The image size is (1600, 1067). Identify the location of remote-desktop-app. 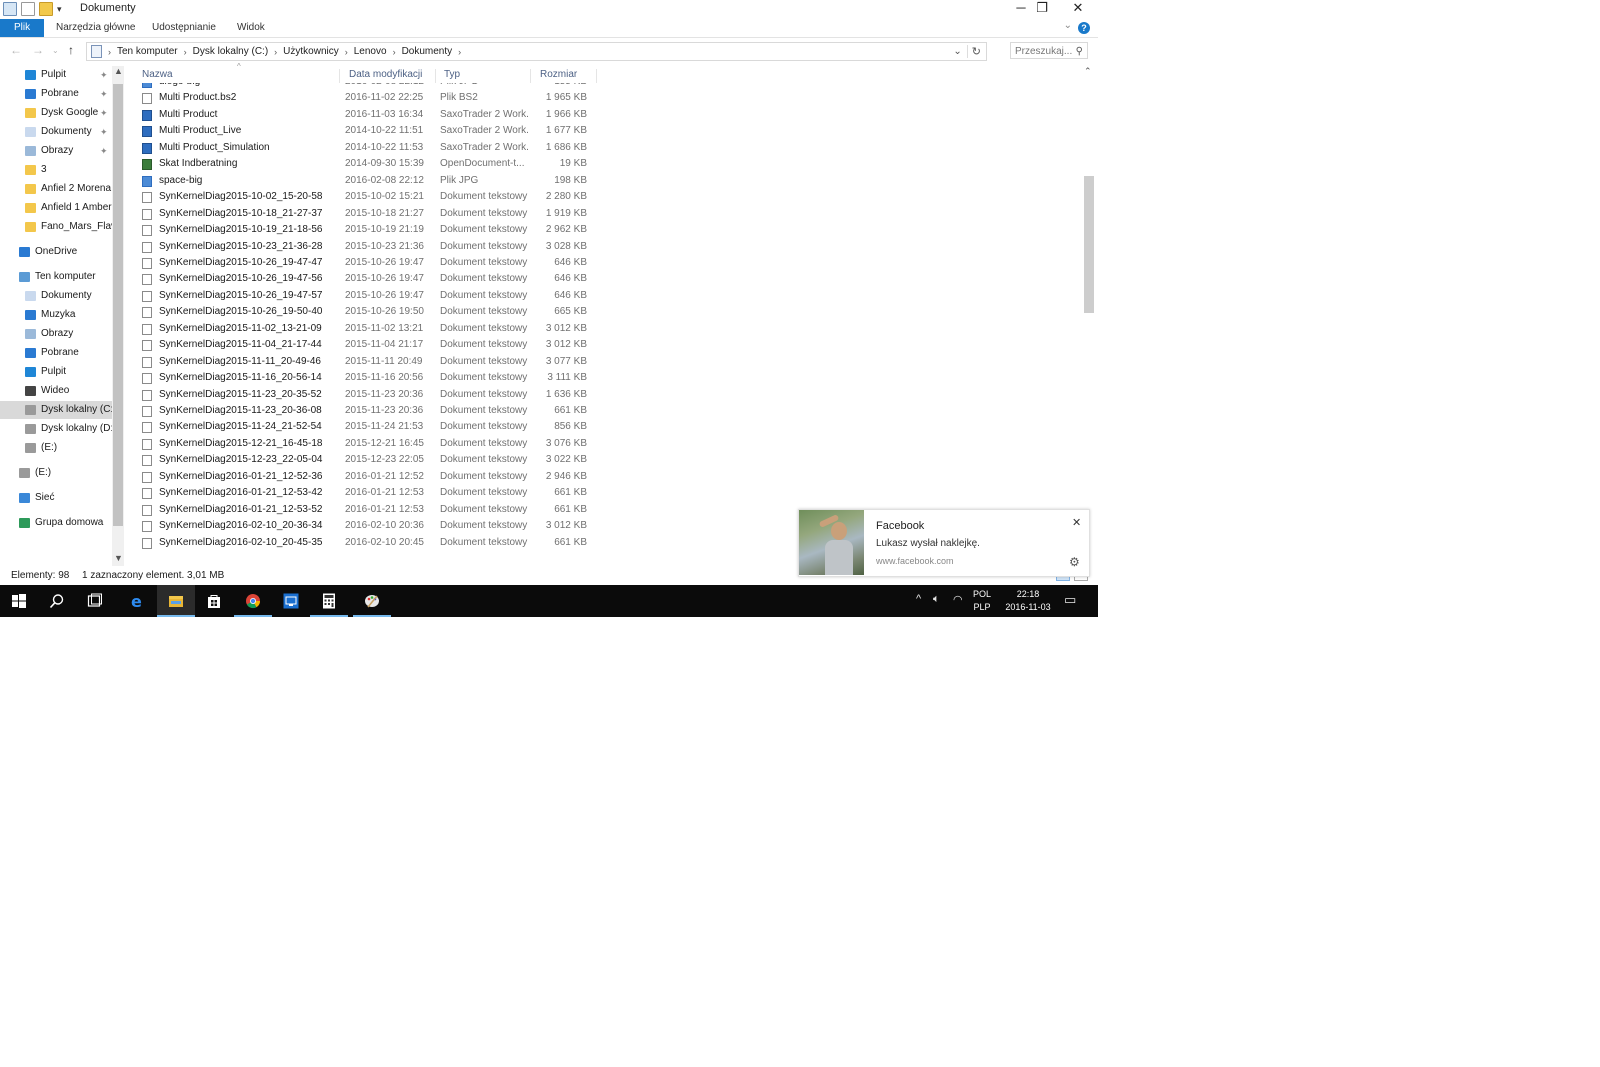
(291, 601).